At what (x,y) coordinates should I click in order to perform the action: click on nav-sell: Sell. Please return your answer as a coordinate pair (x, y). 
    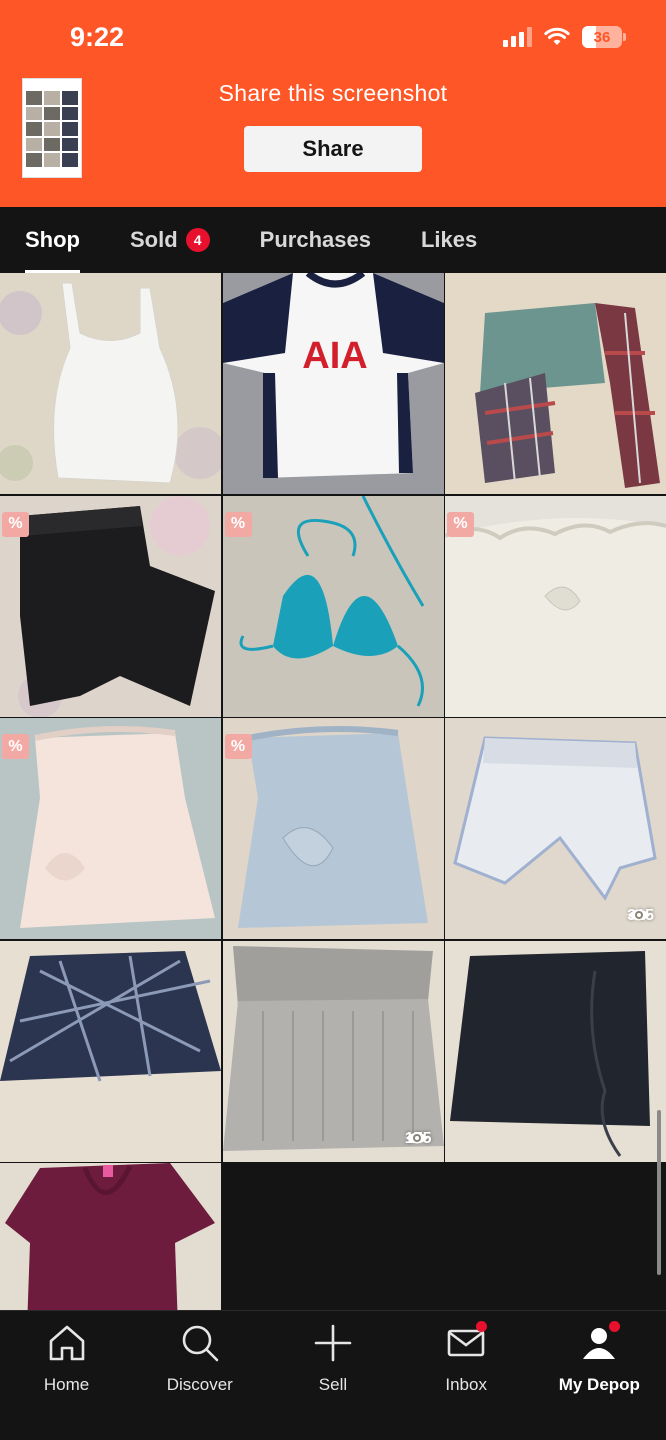
    Looking at the image, I should click on (332, 1375).